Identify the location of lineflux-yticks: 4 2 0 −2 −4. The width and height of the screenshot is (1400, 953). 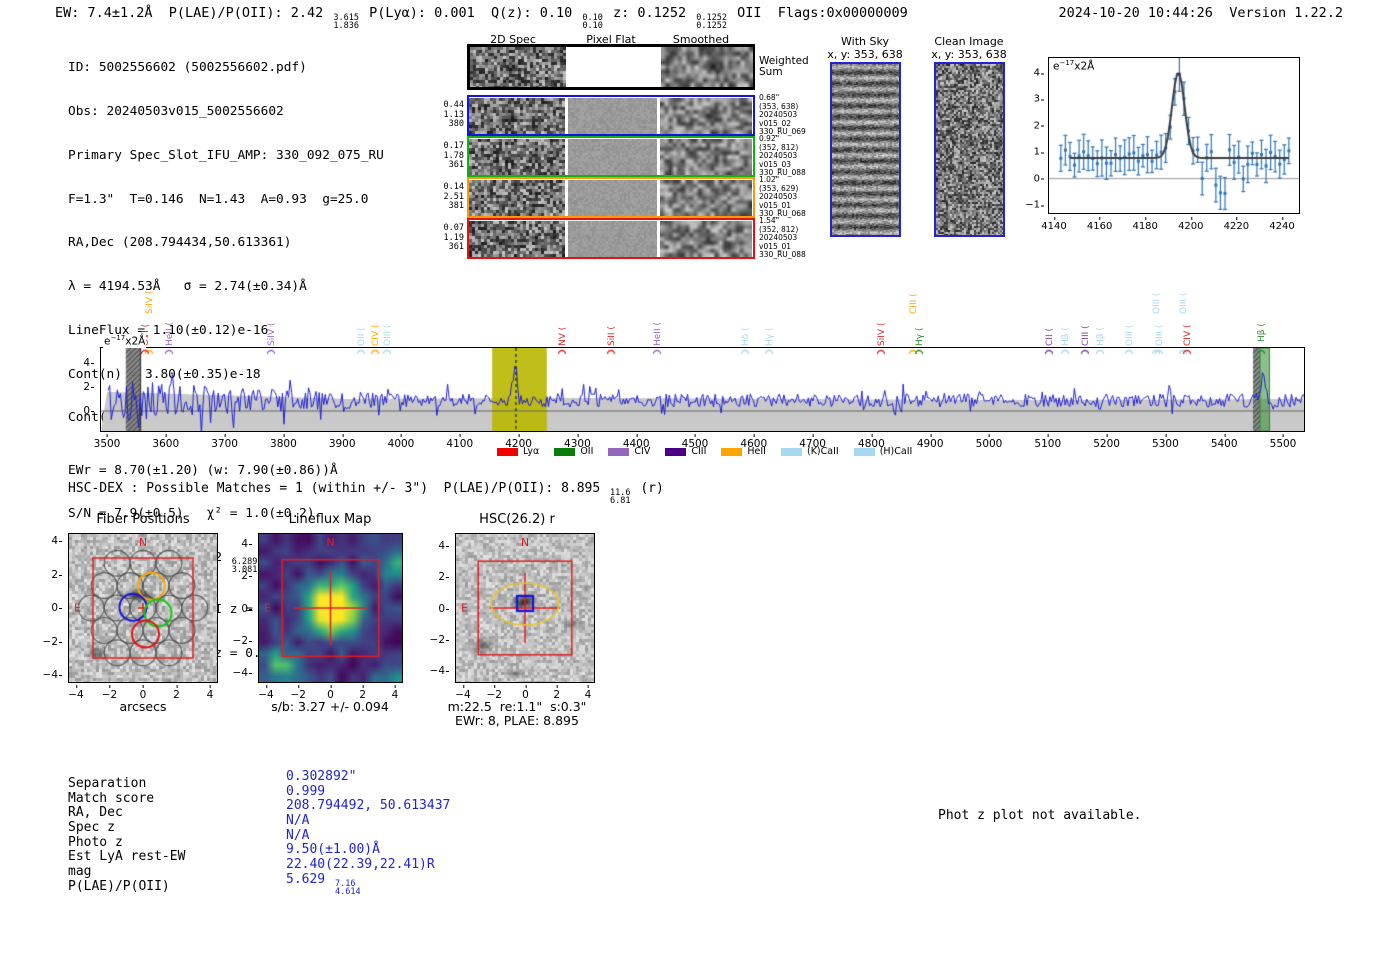
(242, 608).